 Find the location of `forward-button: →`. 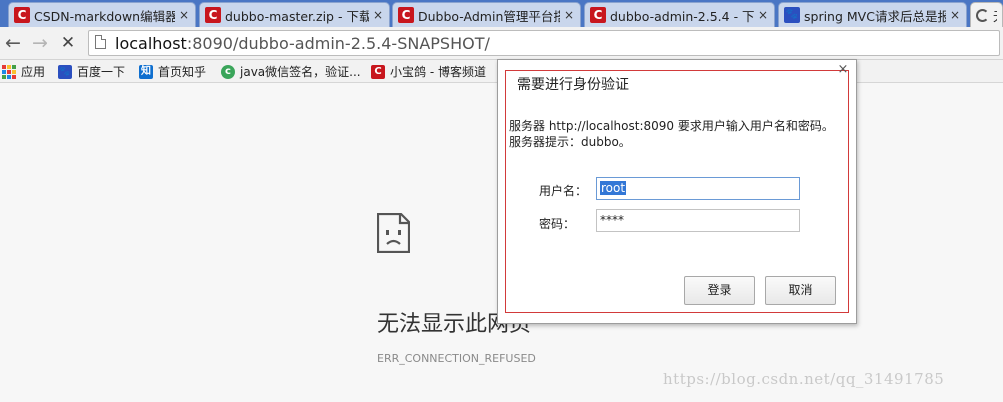

forward-button: → is located at coordinates (40, 43).